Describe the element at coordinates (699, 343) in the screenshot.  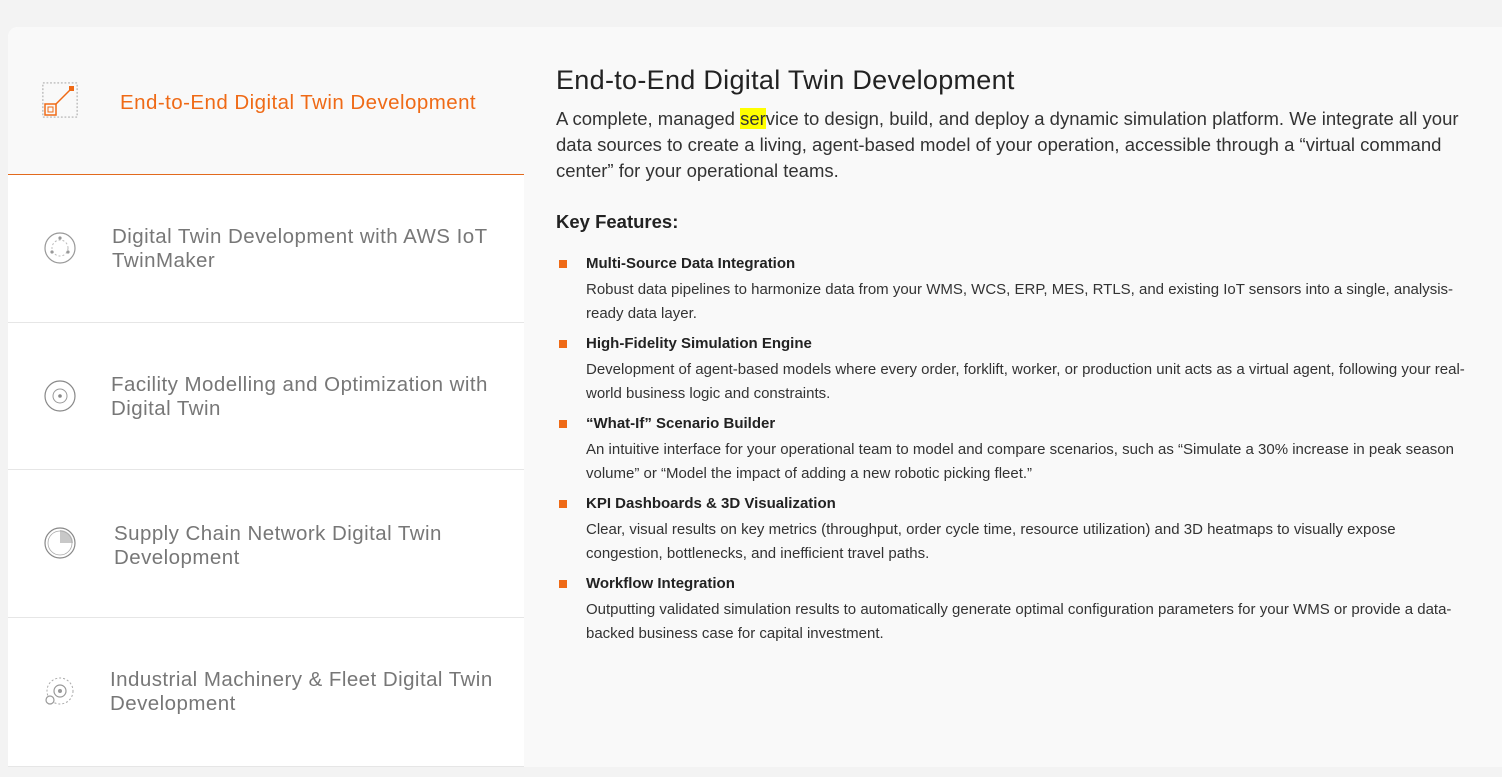
I see `feature-title: High-Fidelity Simulation Engine` at that location.